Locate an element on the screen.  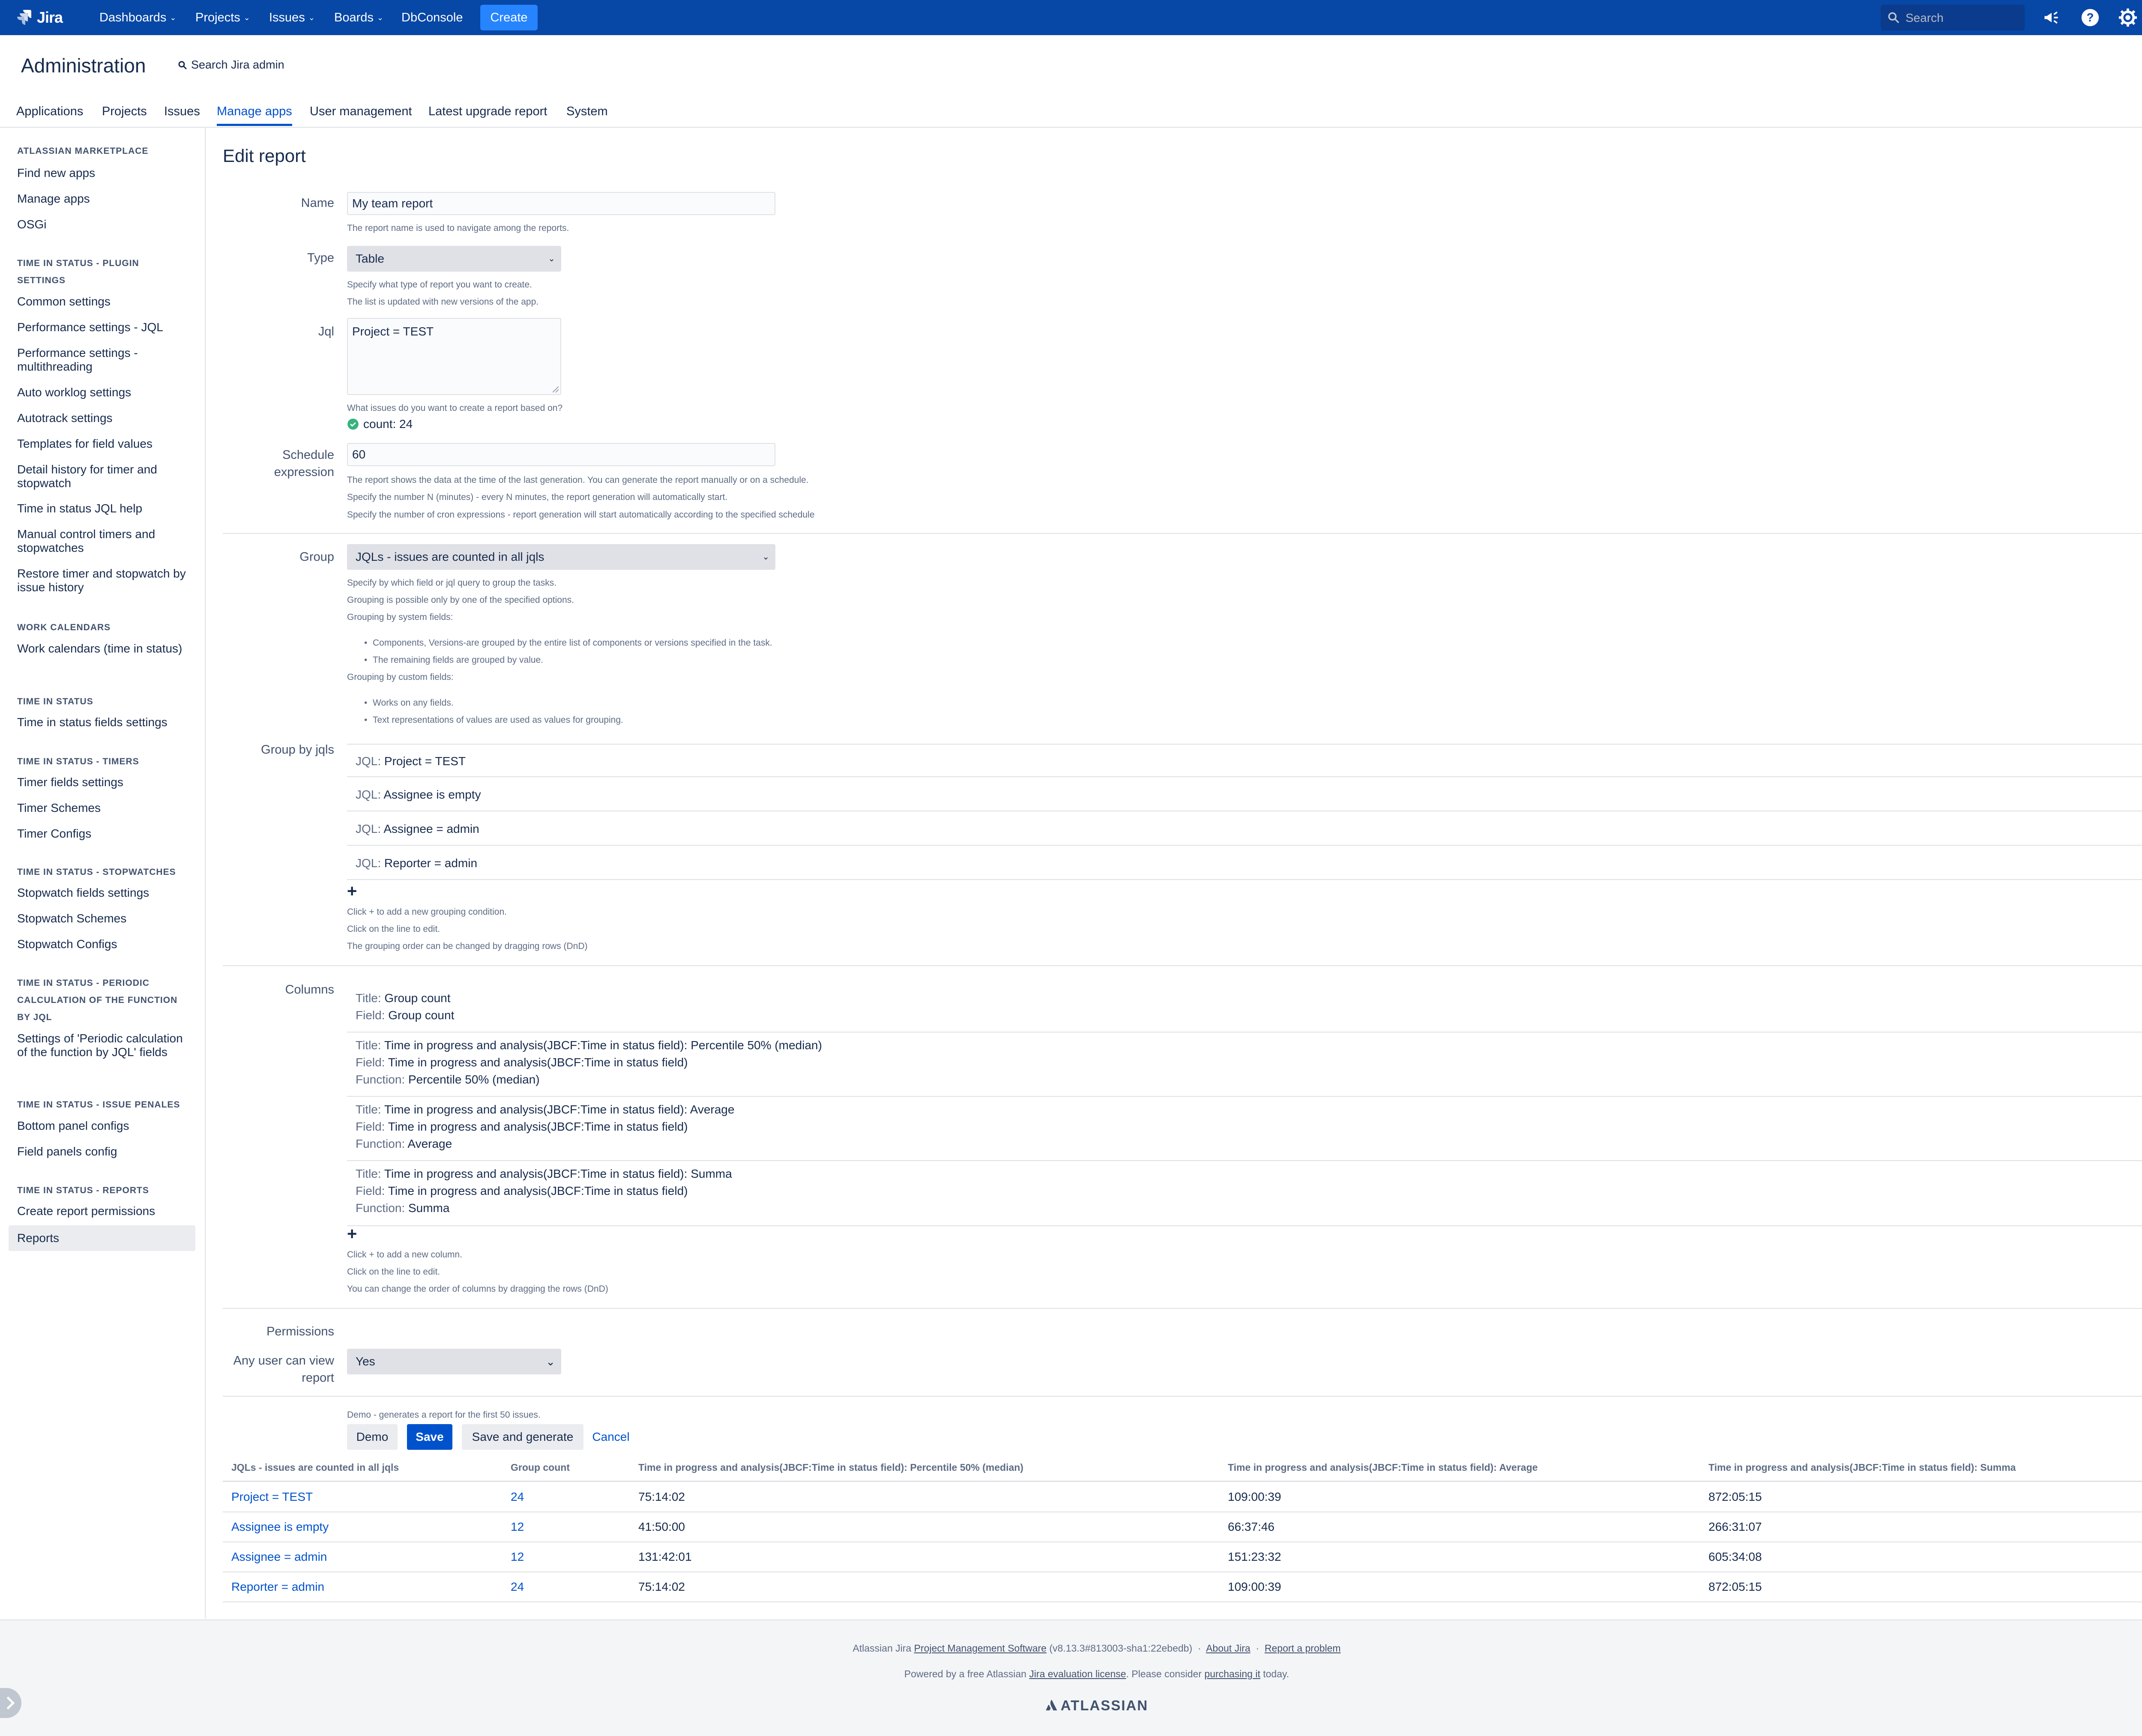
add-column-button: + is located at coordinates (352, 1233).